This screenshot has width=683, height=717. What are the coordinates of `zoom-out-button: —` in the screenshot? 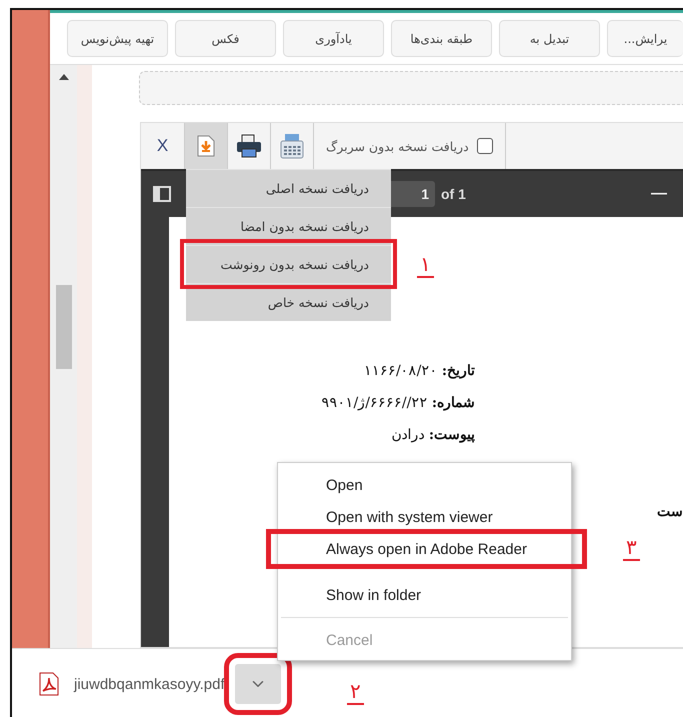 It's located at (659, 194).